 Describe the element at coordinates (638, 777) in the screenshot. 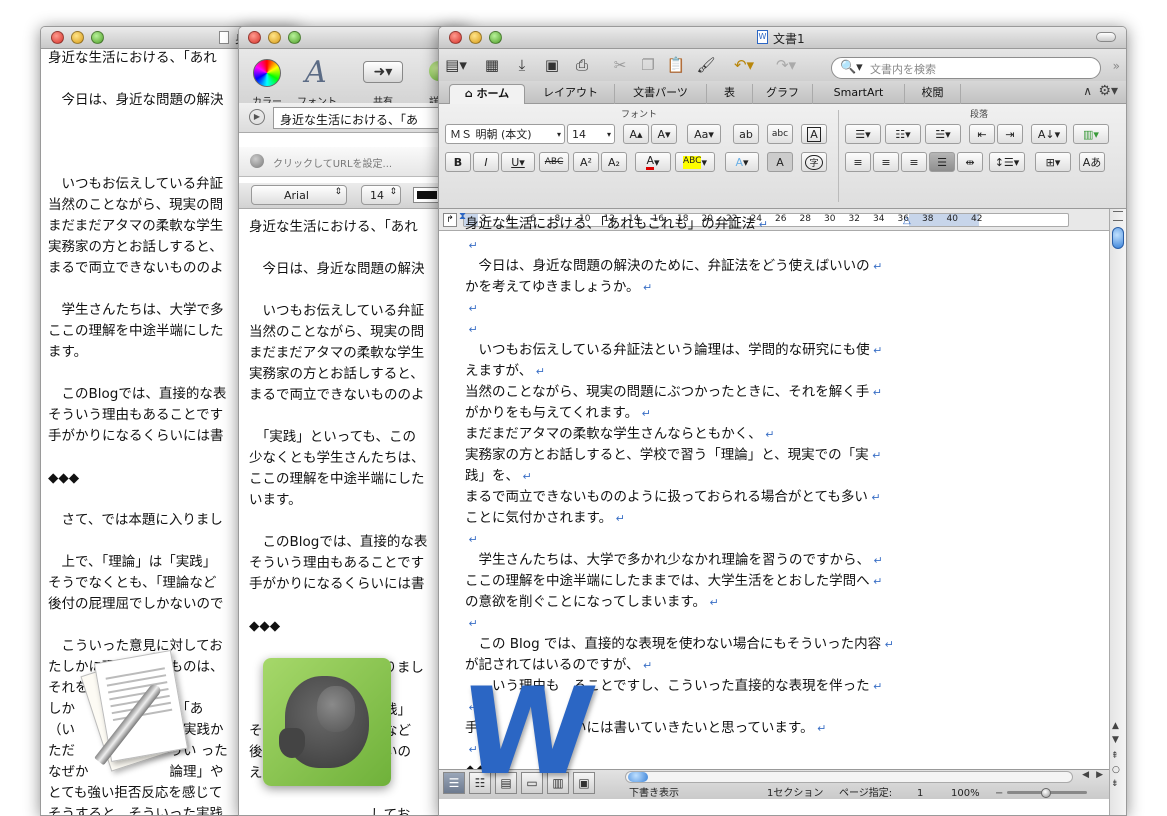

I see `horizontal-scroll-thumb` at that location.